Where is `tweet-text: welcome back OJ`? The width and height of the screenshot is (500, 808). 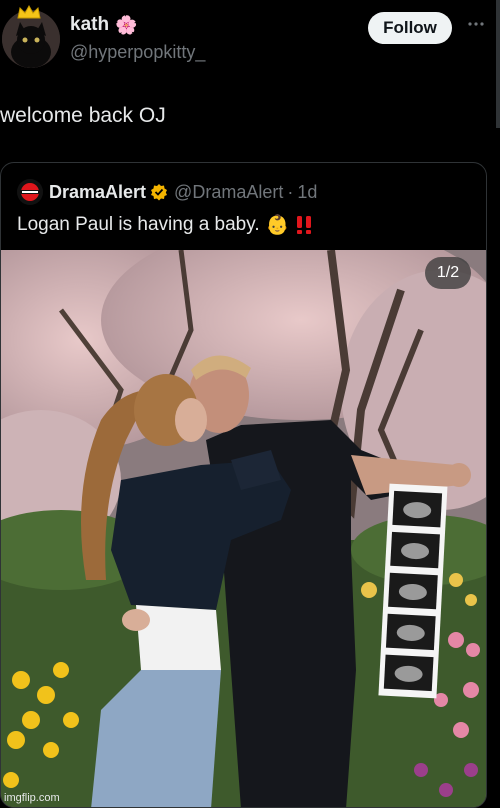 tweet-text: welcome back OJ is located at coordinates (83, 115).